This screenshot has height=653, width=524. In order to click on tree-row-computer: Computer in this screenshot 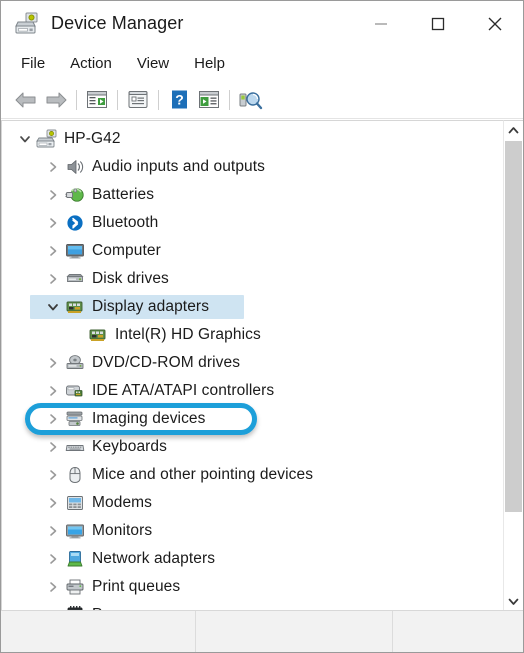, I will do `click(252, 251)`.